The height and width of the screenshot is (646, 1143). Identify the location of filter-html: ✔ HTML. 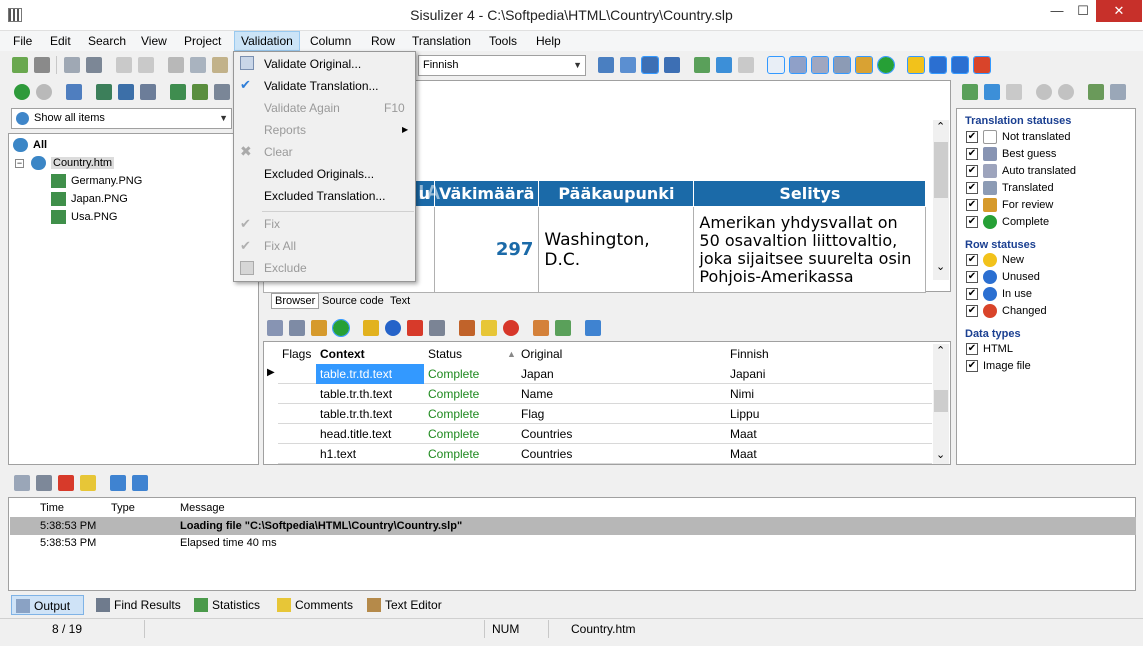
(989, 349).